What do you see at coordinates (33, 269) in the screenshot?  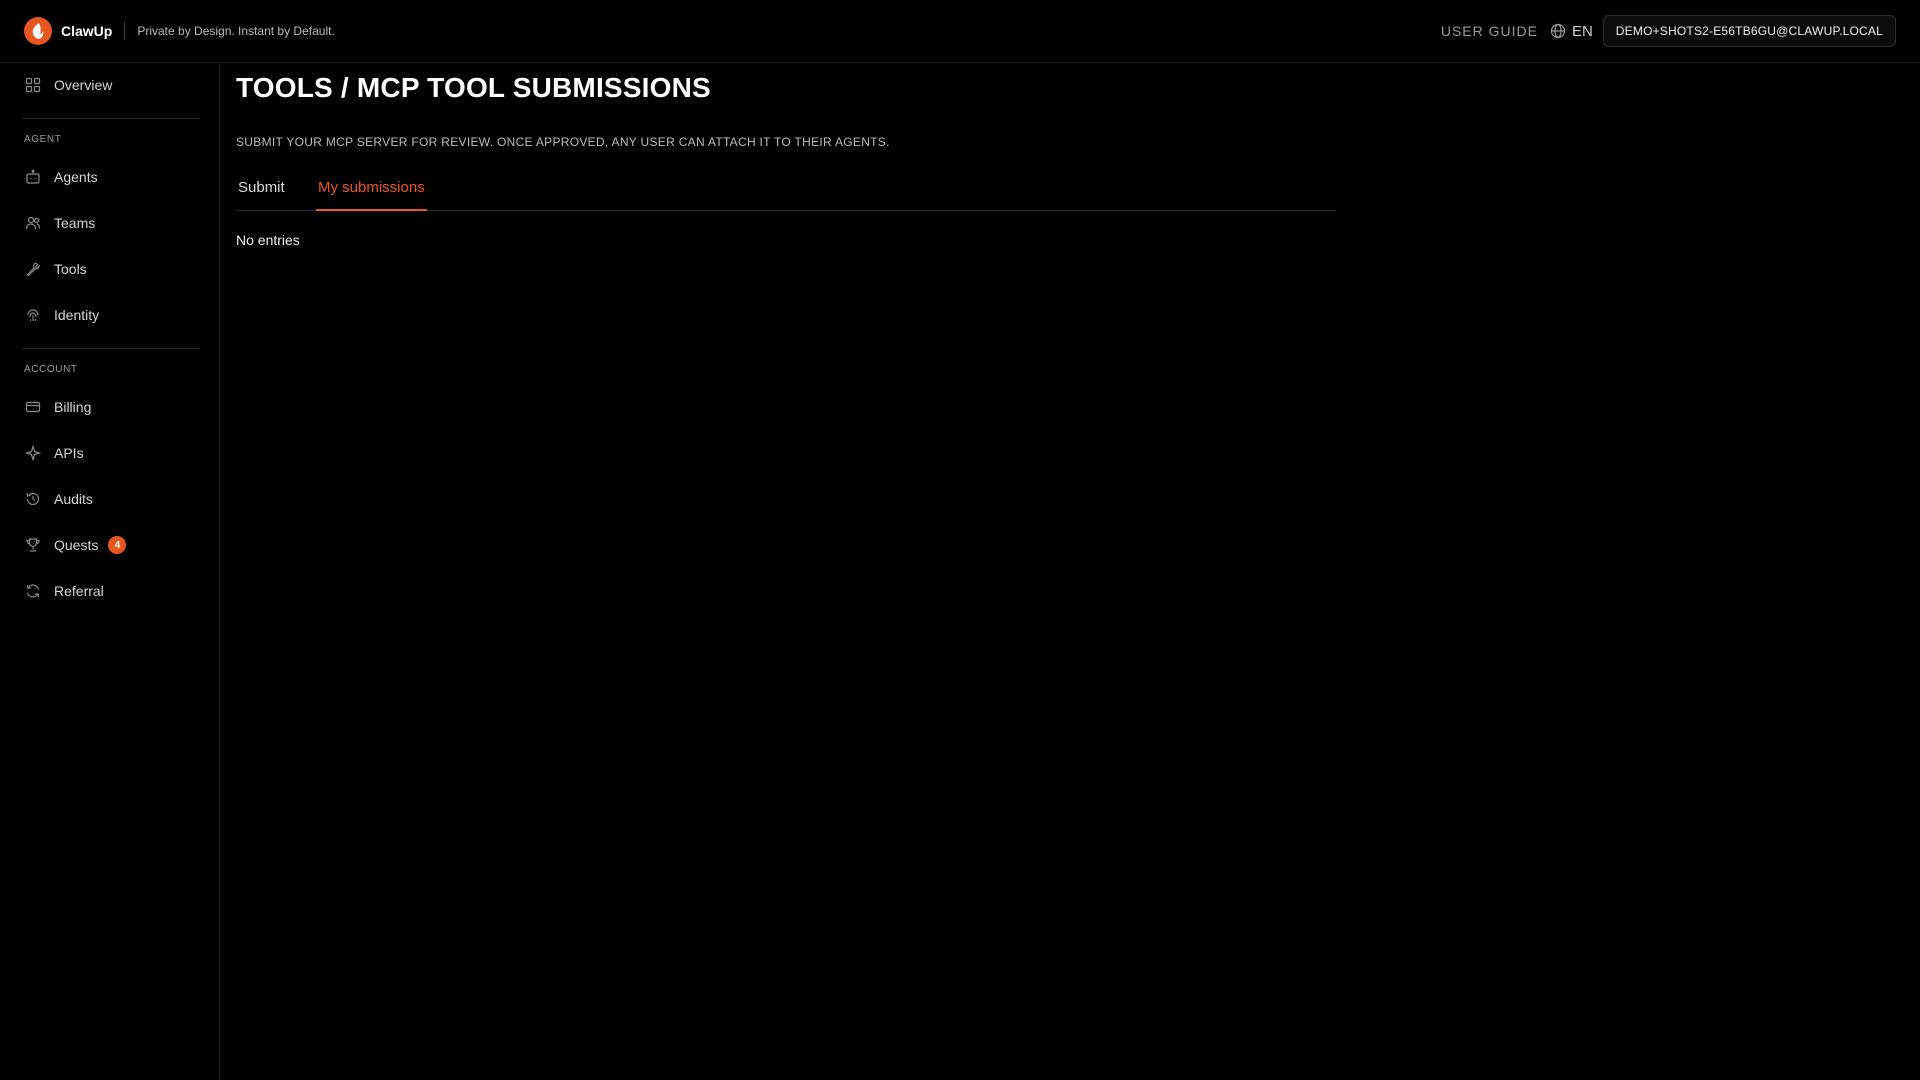 I see `wrench-icon` at bounding box center [33, 269].